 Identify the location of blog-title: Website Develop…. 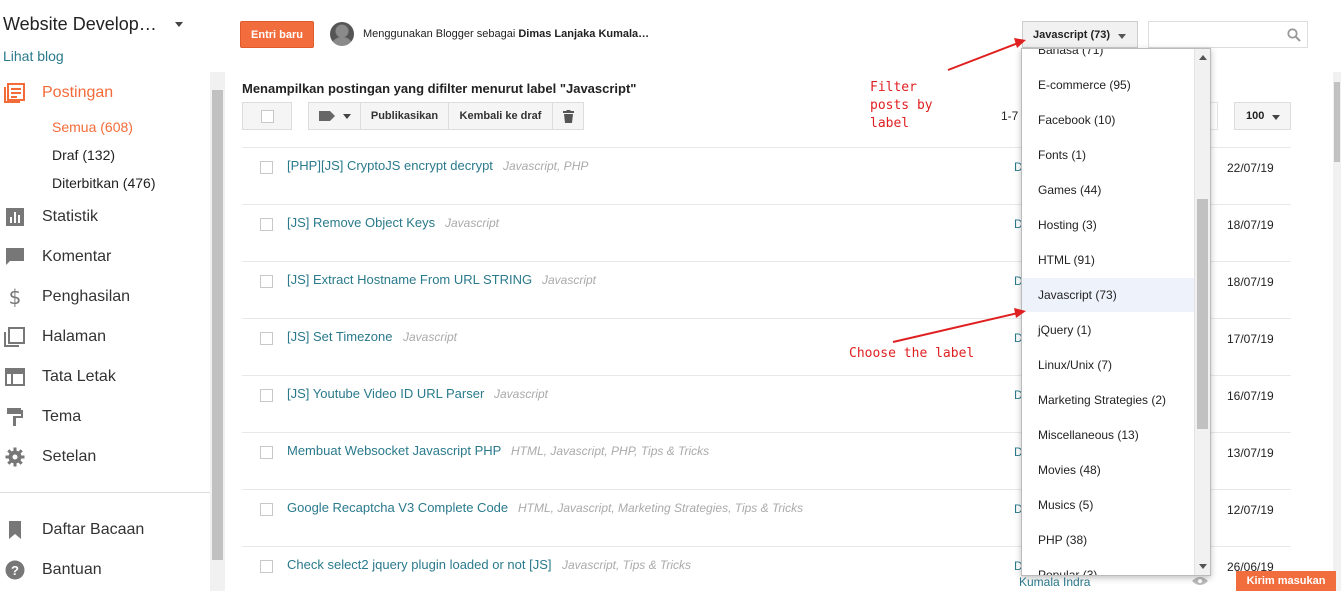
(80, 24).